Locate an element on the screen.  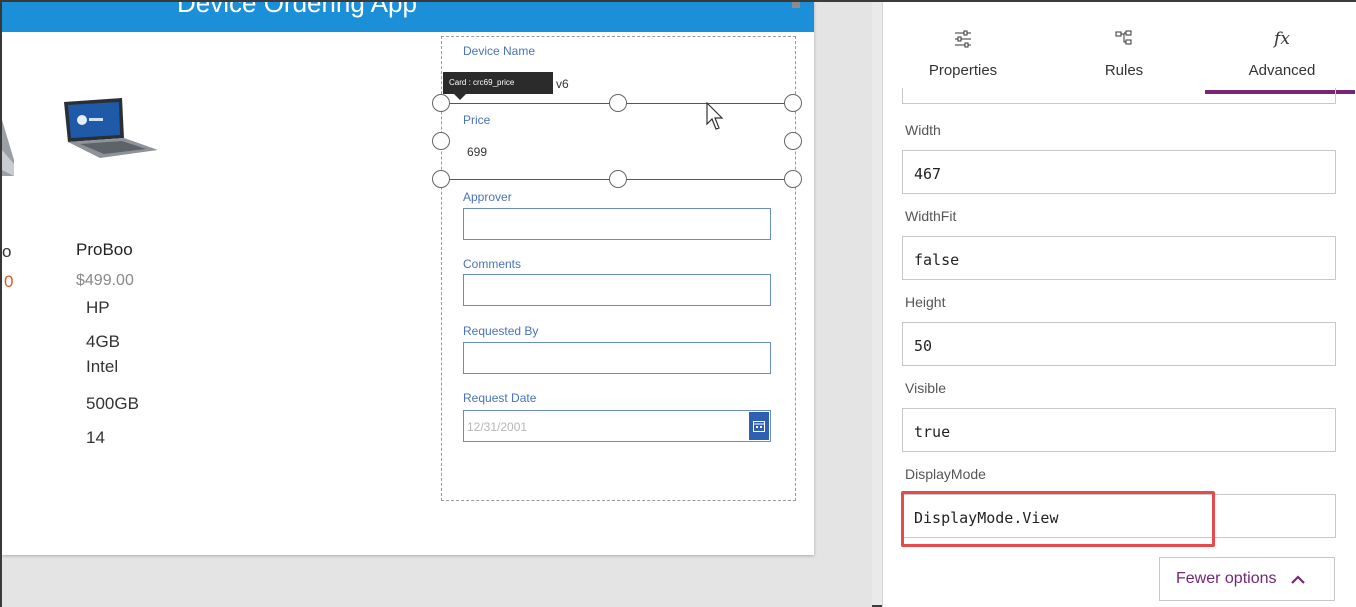
request-date-placeholder: 12/31/2001 is located at coordinates (497, 427).